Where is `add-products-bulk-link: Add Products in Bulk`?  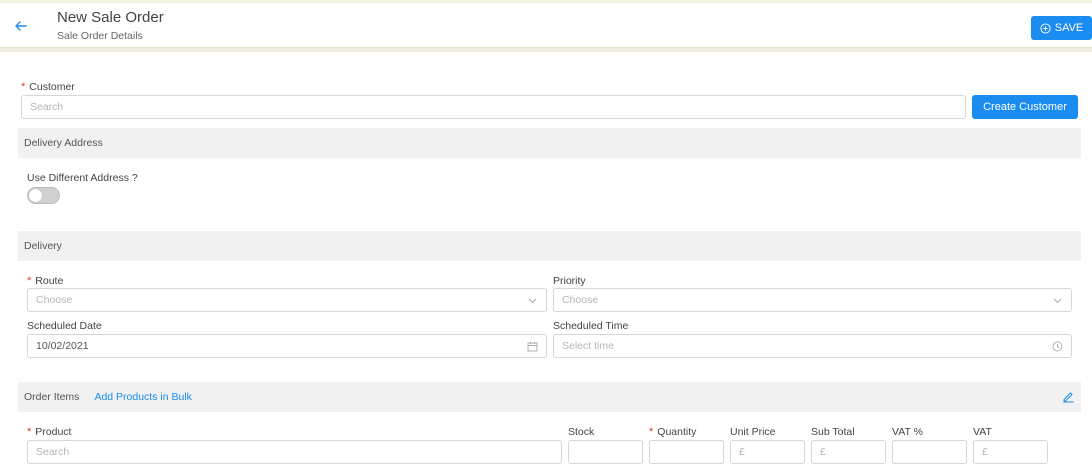
add-products-bulk-link: Add Products in Bulk is located at coordinates (142, 397).